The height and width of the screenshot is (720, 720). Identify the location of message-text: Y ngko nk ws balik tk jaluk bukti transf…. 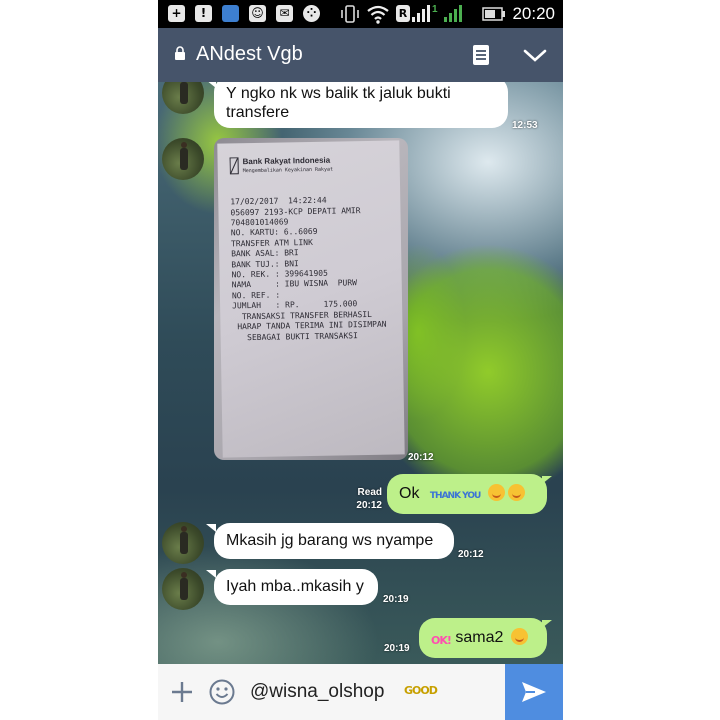
(338, 103).